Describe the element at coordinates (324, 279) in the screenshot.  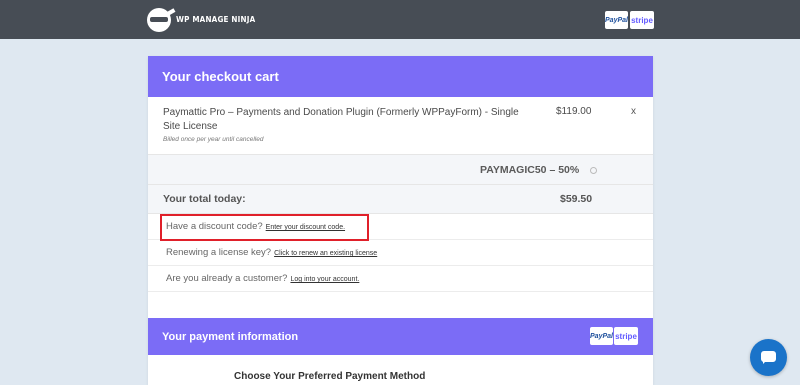
I see `login-link: Log into your account.` at that location.